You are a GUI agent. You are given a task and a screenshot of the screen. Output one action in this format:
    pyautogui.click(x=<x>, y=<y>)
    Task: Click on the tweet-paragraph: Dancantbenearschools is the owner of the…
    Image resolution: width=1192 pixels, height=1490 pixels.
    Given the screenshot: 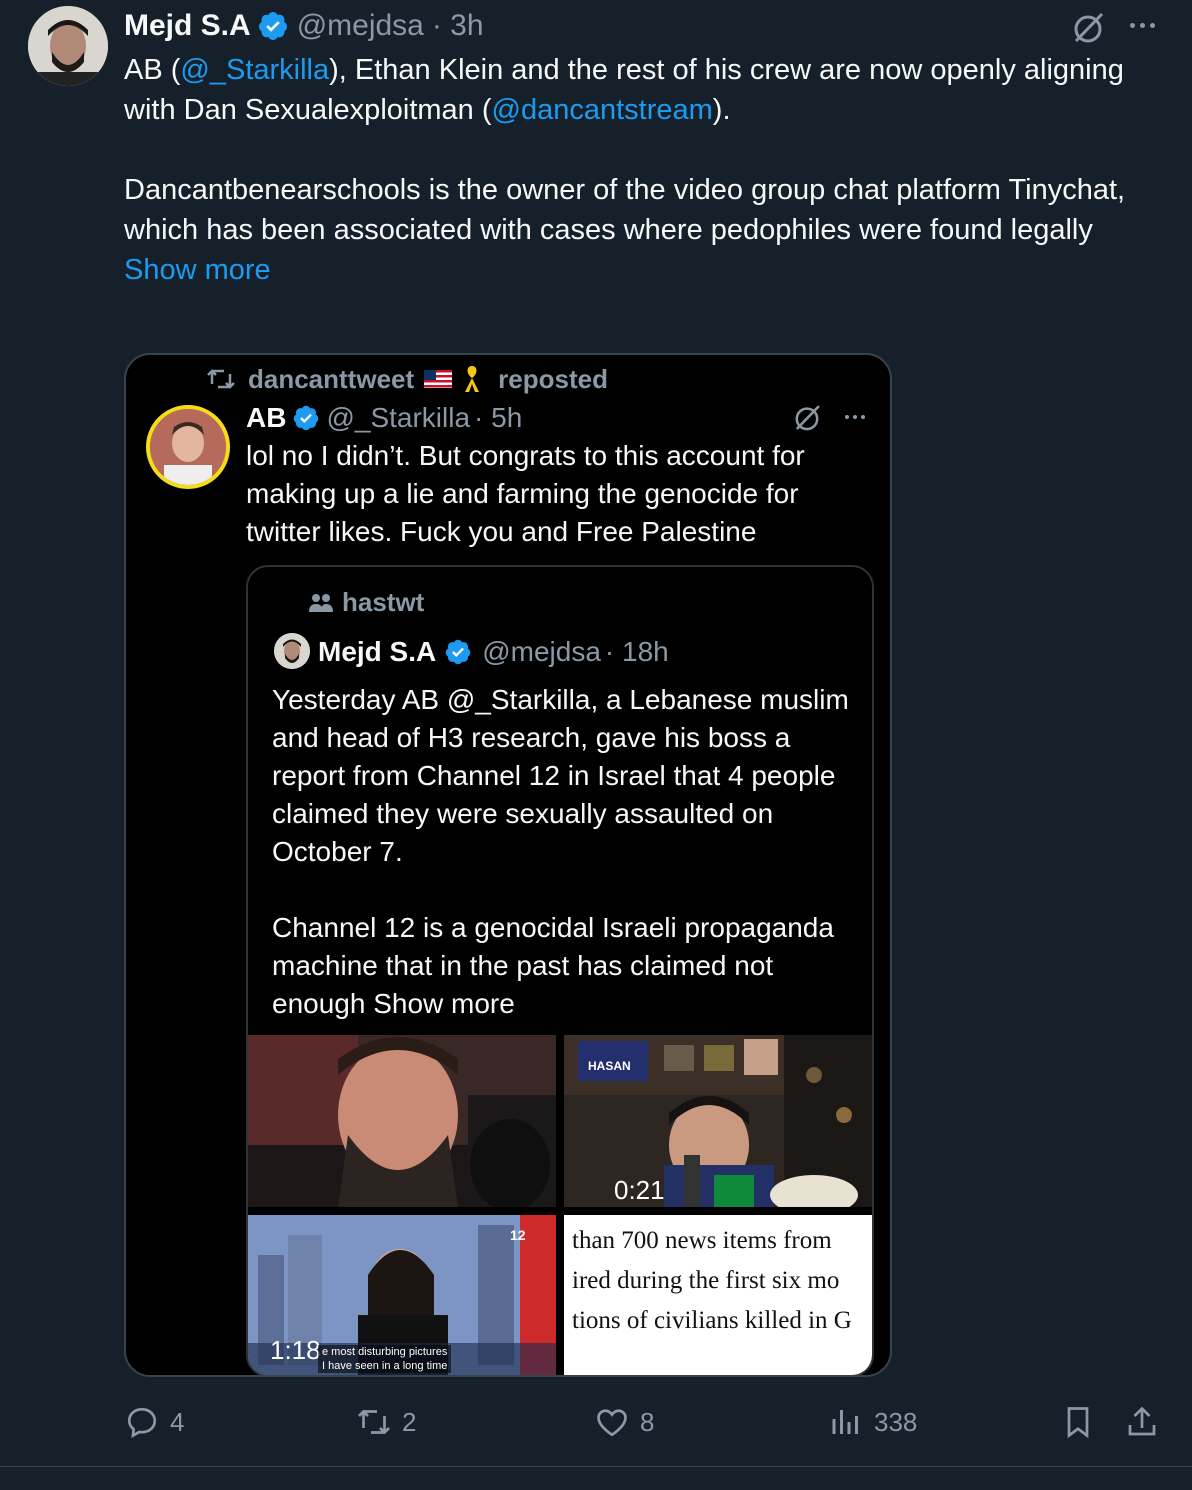 What is the action you would take?
    pyautogui.click(x=625, y=210)
    